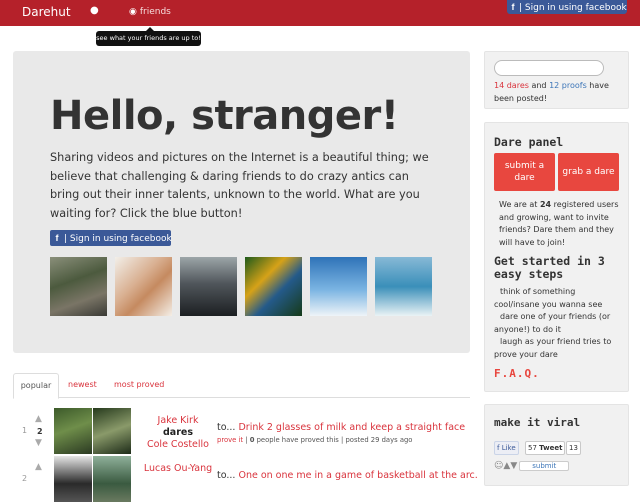 The width and height of the screenshot is (640, 502). I want to click on tab-newest: newest, so click(82, 385).